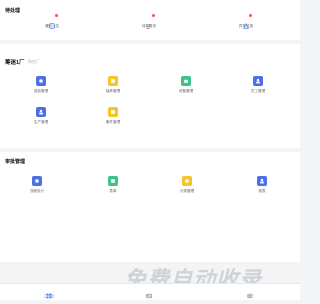 The image size is (320, 304). What do you see at coordinates (34, 61) in the screenshot?
I see `factory-subtitle: 所在厂` at bounding box center [34, 61].